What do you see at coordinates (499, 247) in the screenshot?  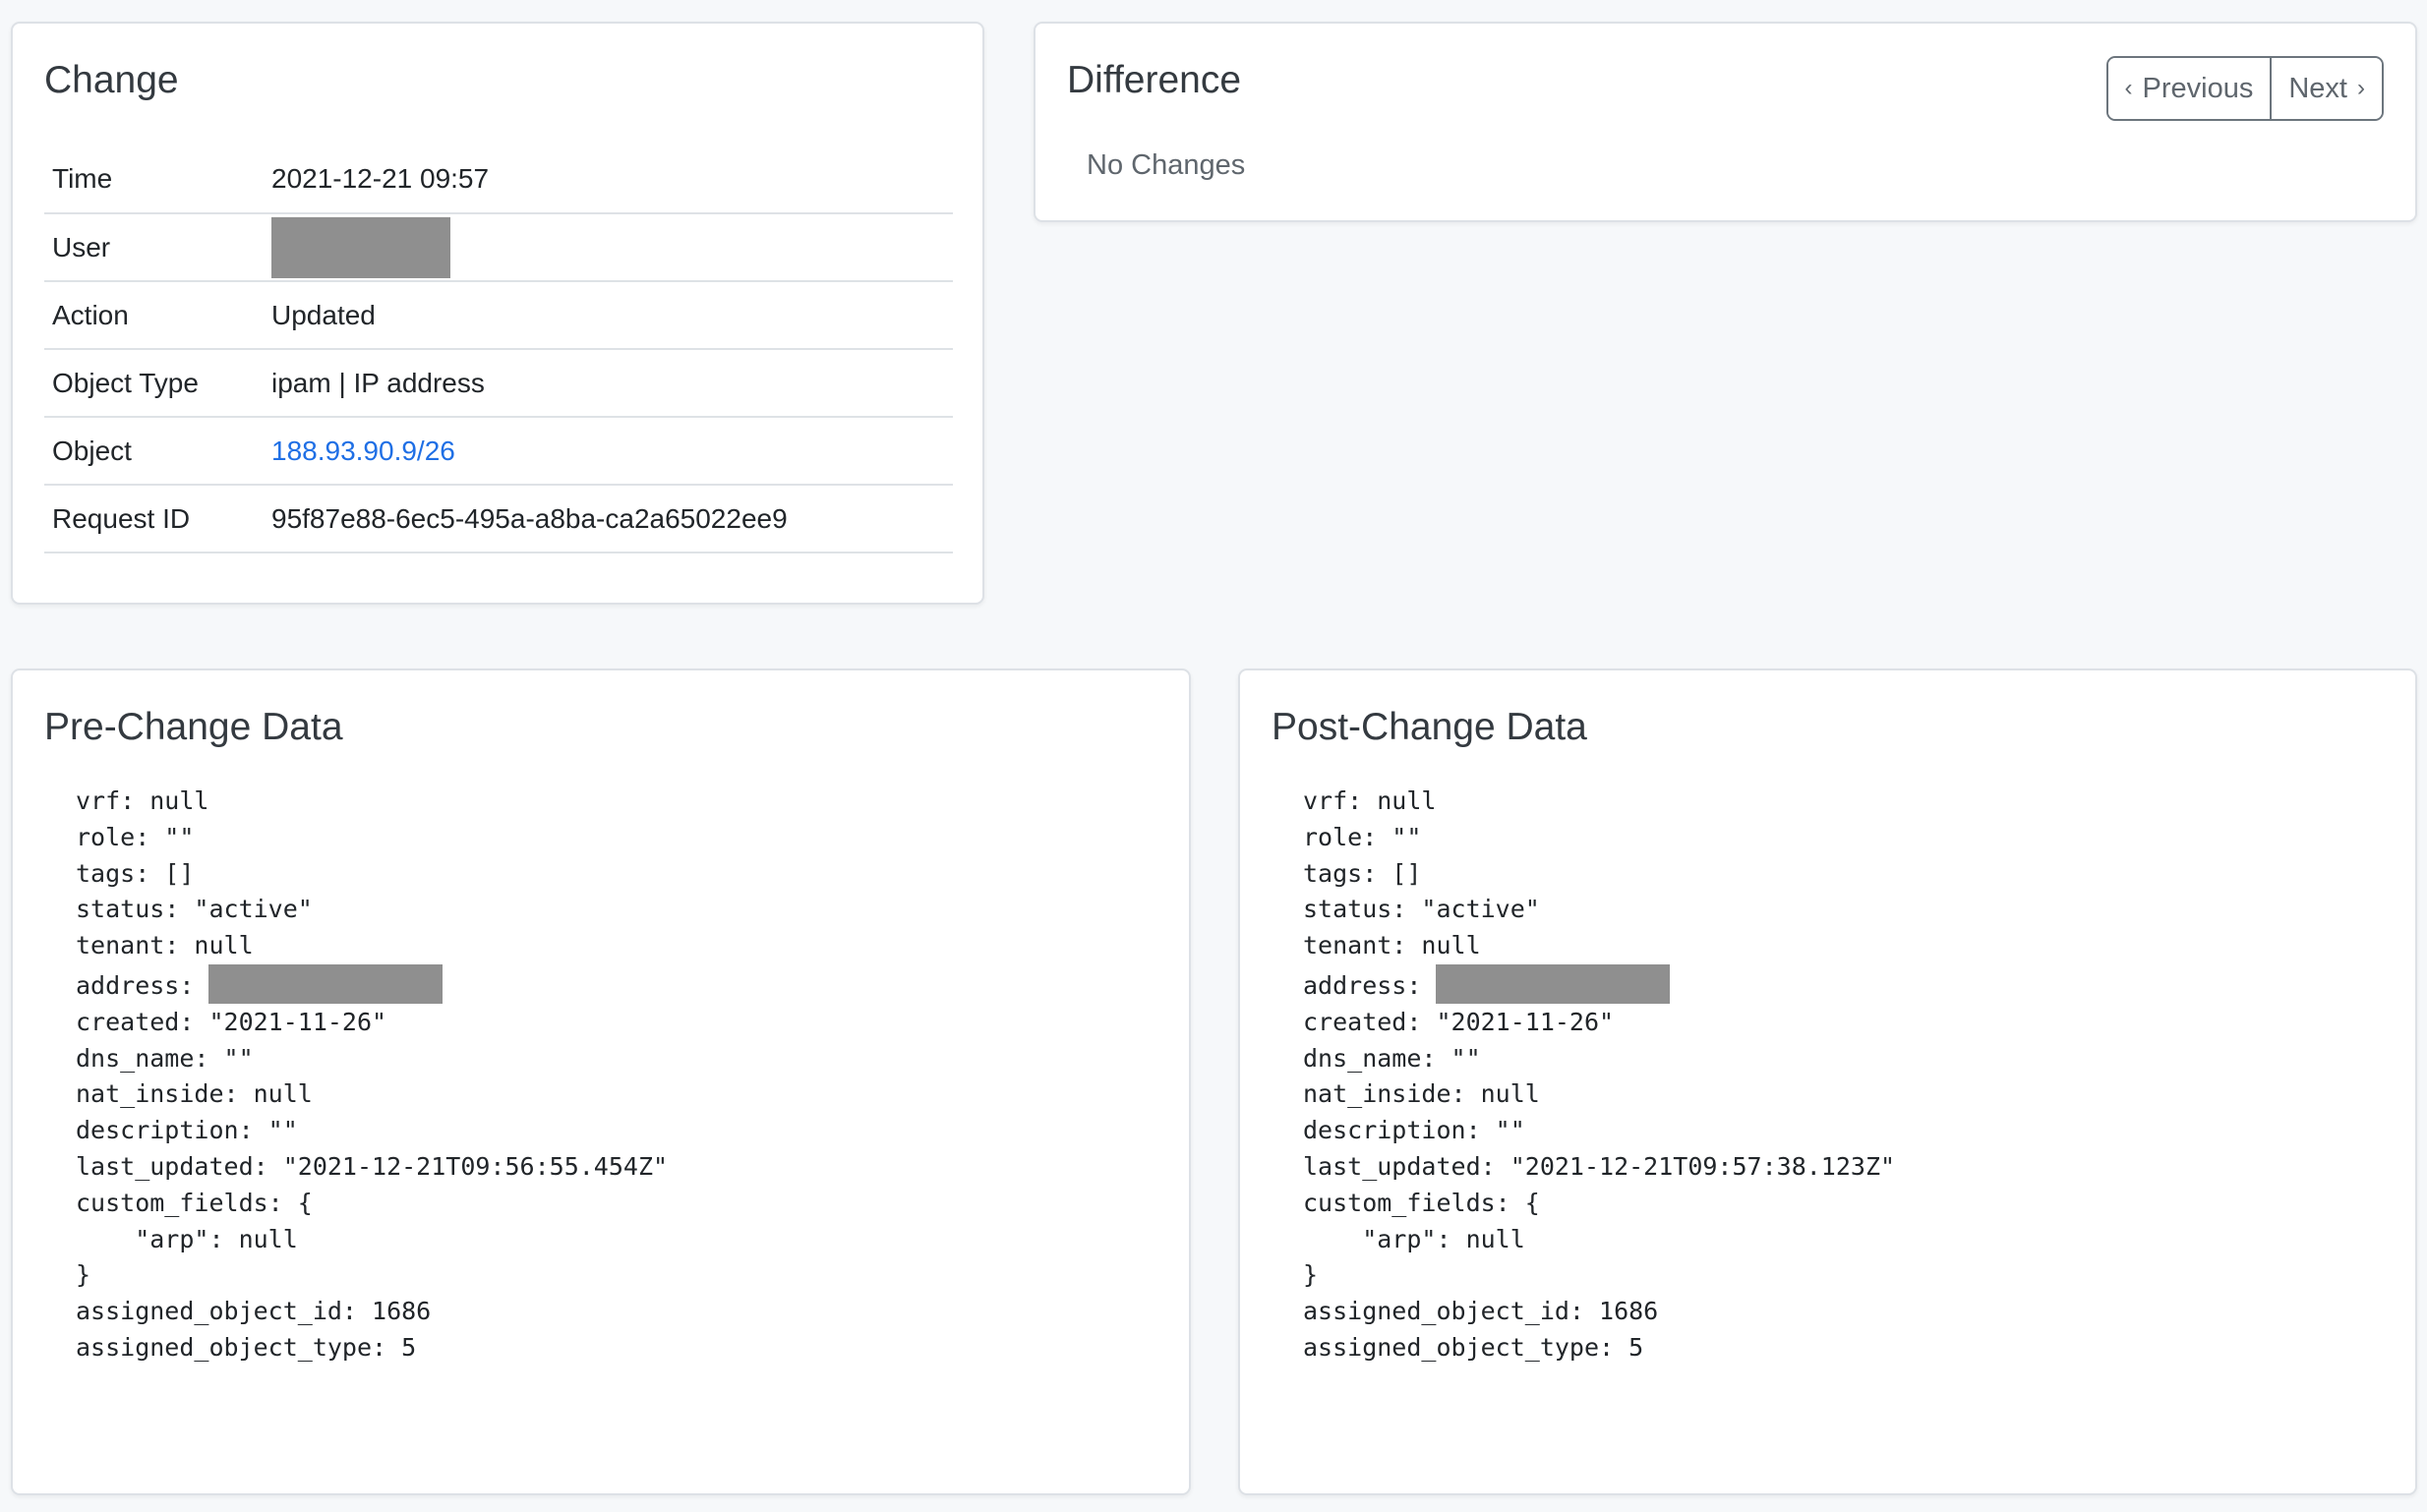 I see `table-row: User` at bounding box center [499, 247].